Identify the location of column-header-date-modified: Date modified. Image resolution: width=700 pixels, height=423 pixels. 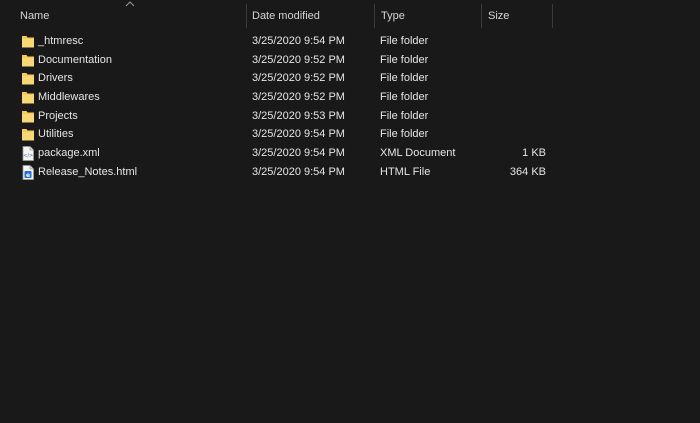
(286, 15).